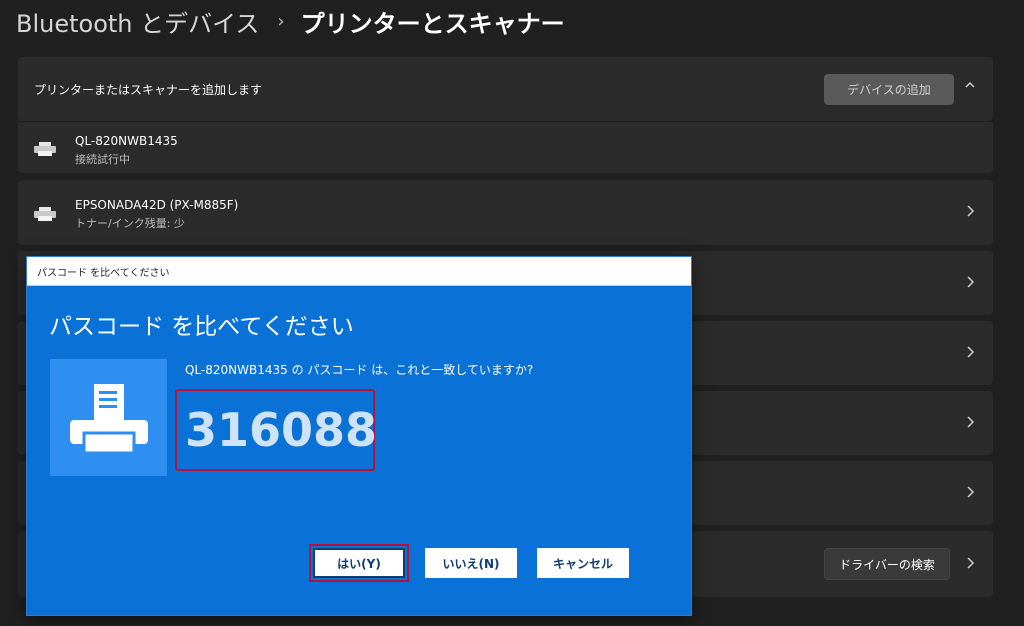 The height and width of the screenshot is (626, 1024). What do you see at coordinates (359, 563) in the screenshot?
I see `yes-button: はい(Y)` at bounding box center [359, 563].